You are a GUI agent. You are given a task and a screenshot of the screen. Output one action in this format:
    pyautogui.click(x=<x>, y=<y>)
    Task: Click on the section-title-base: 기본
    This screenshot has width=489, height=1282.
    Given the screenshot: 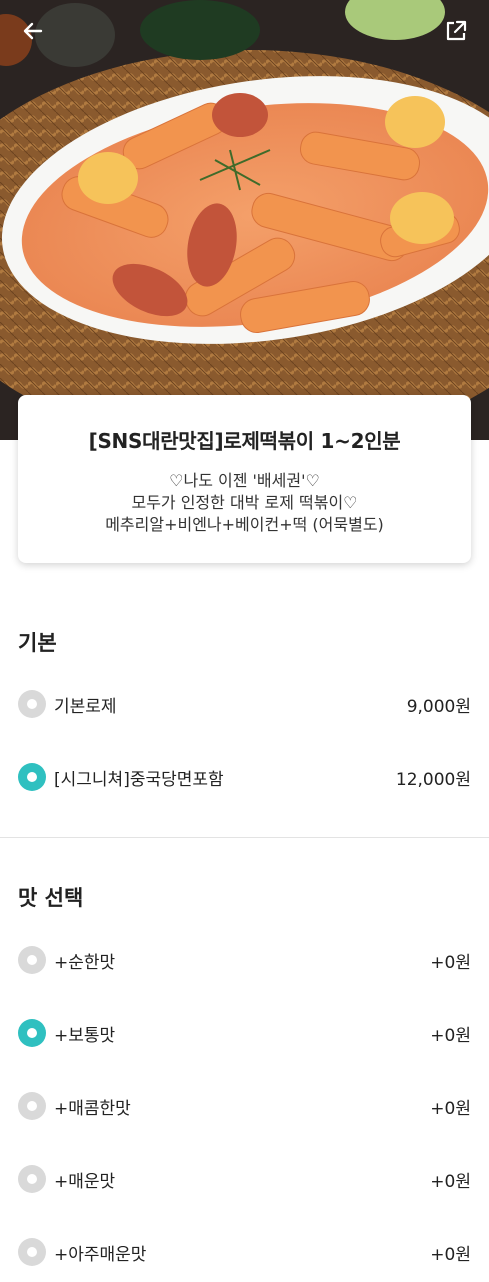 What is the action you would take?
    pyautogui.click(x=37, y=643)
    